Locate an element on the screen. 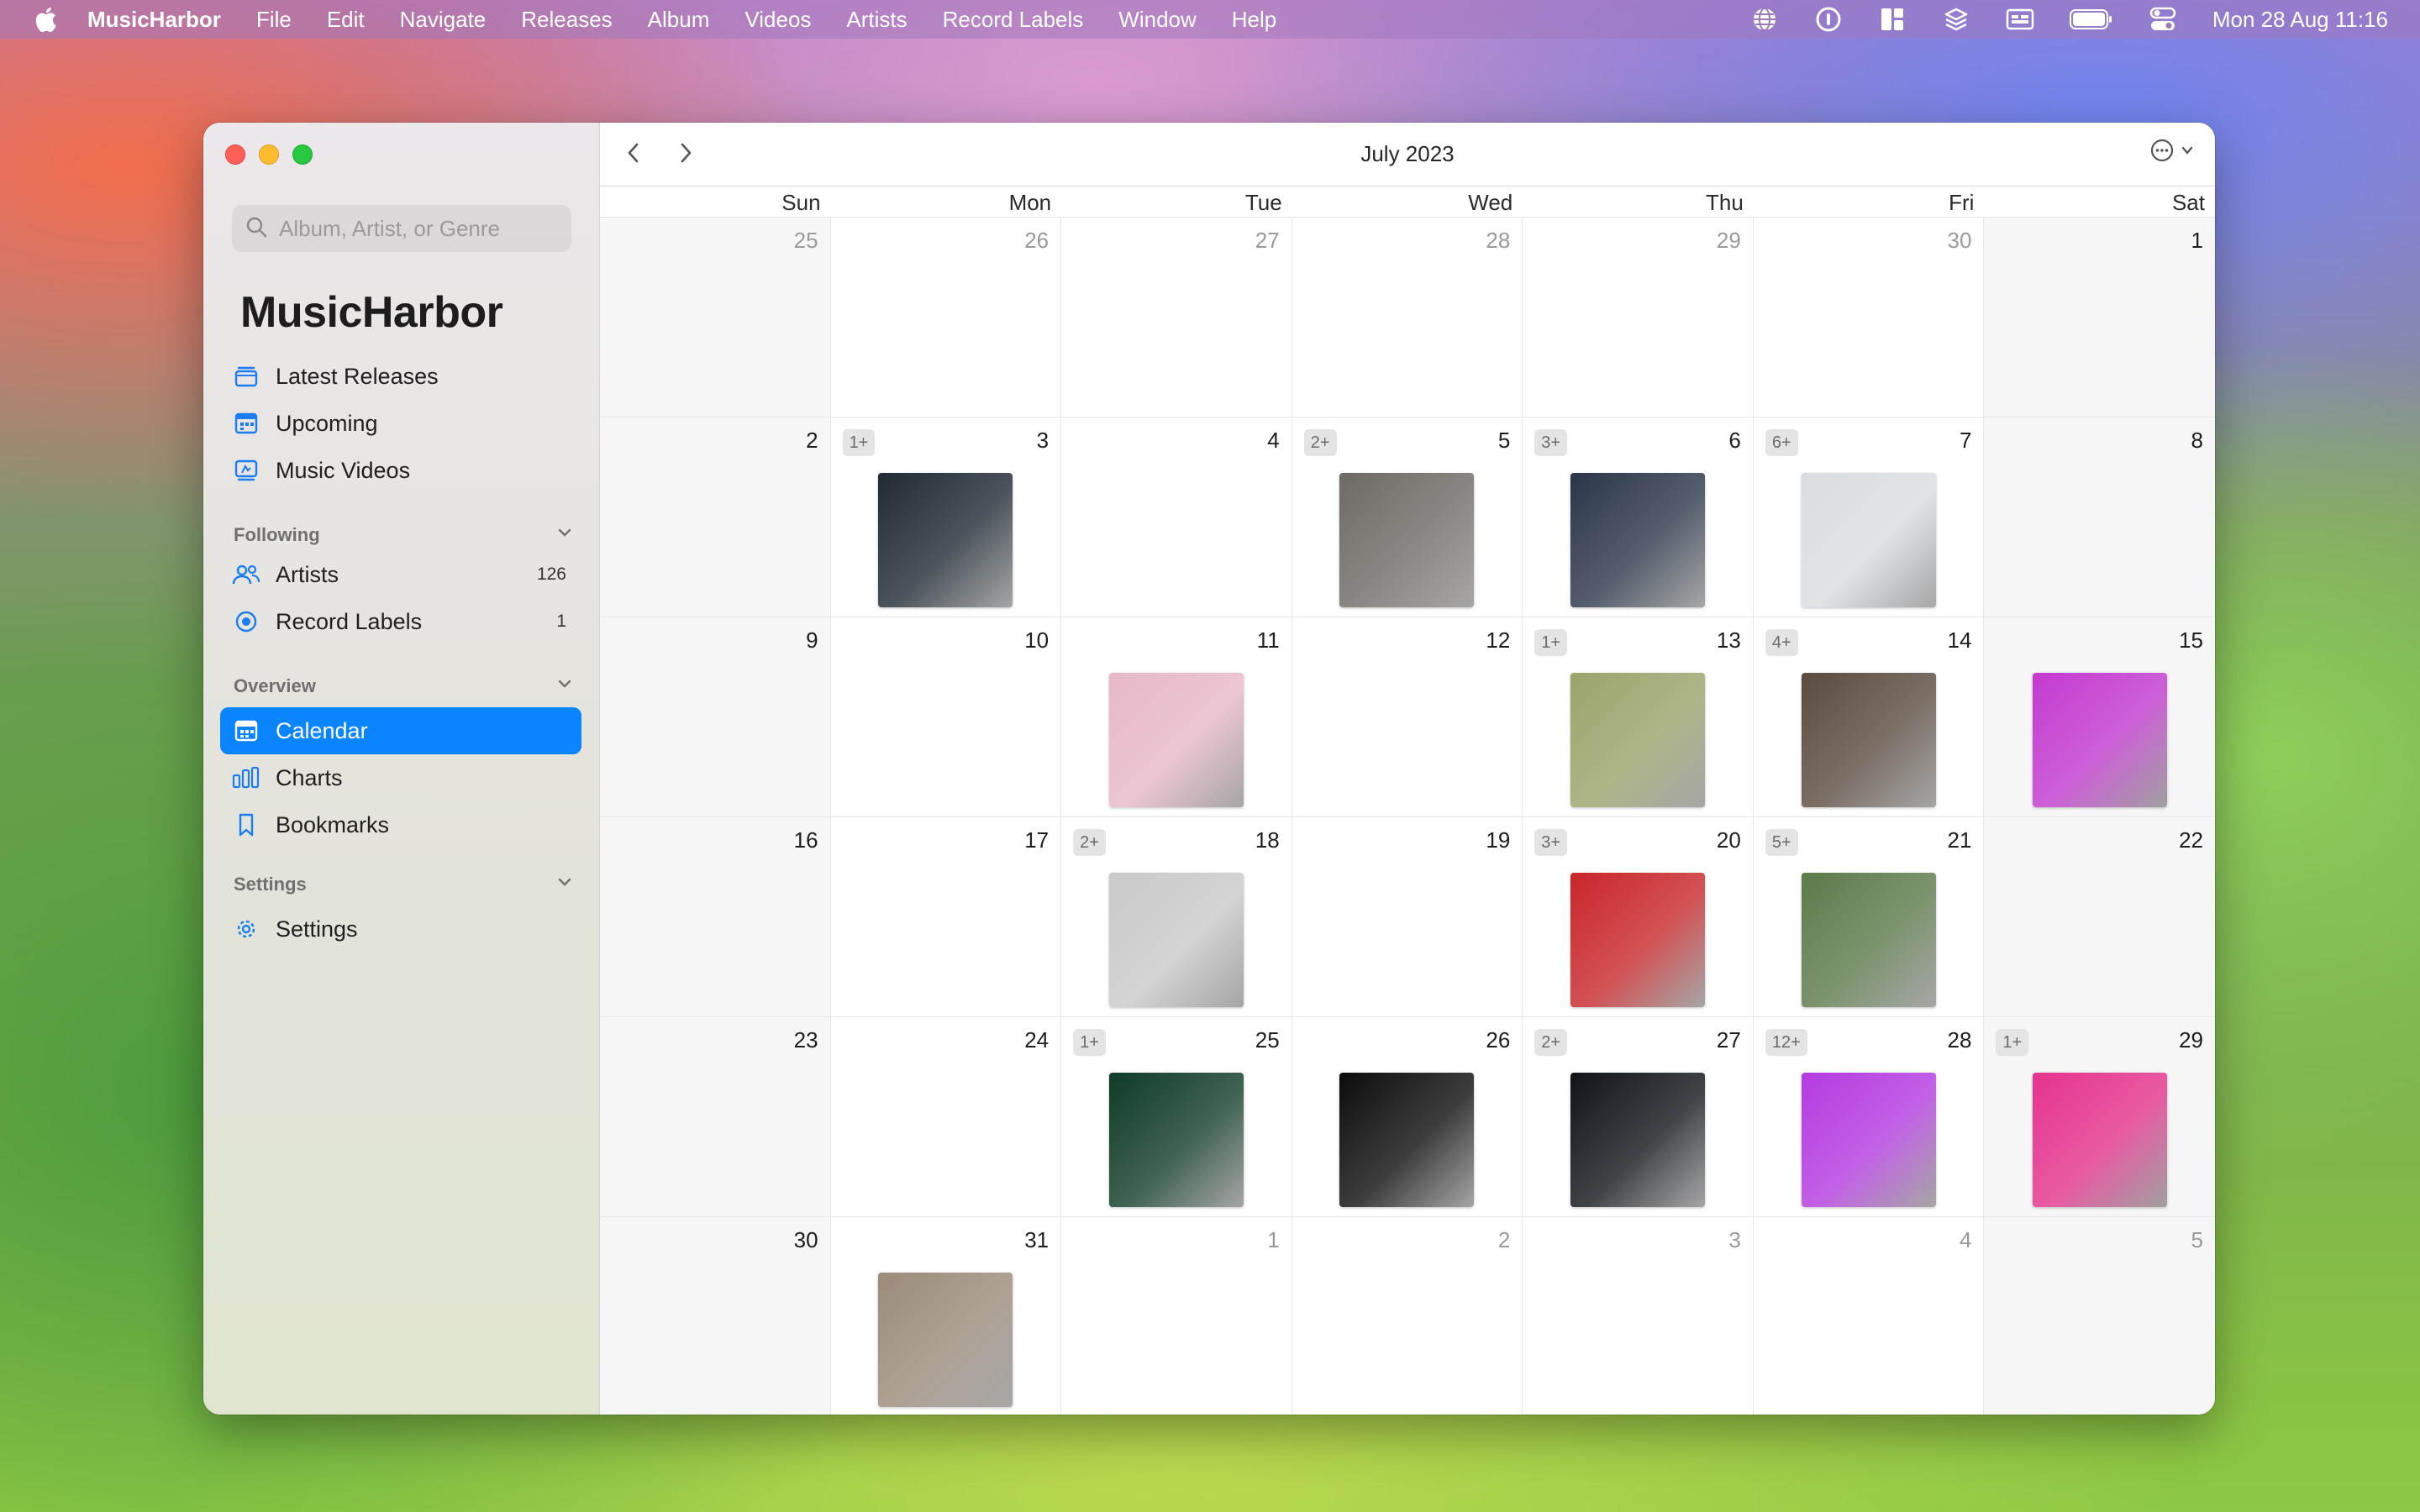 This screenshot has height=1512, width=2420. menu-videos: Videos is located at coordinates (778, 20).